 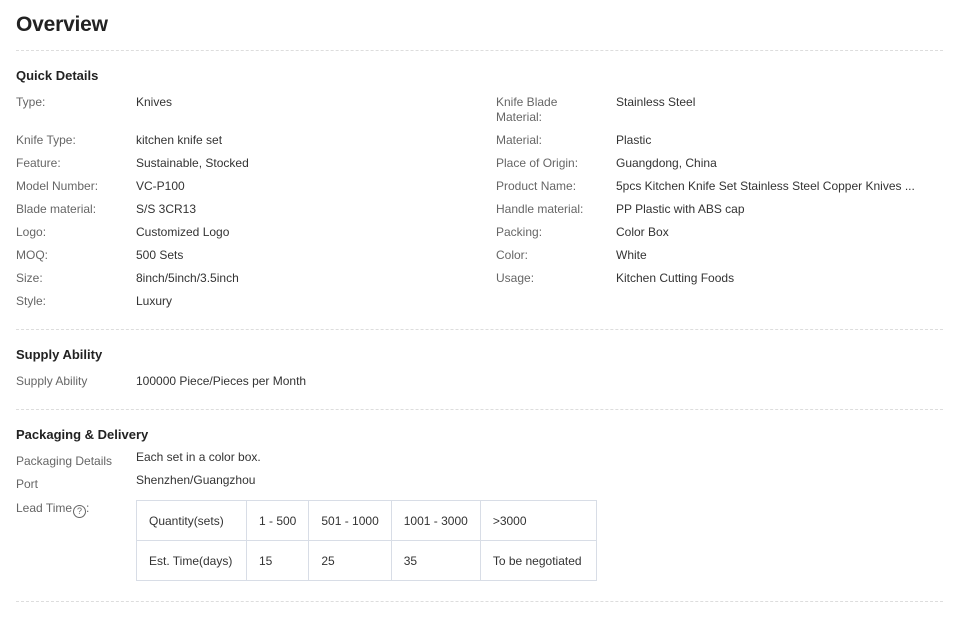 What do you see at coordinates (160, 255) in the screenshot?
I see `moq-value: 500 Sets` at bounding box center [160, 255].